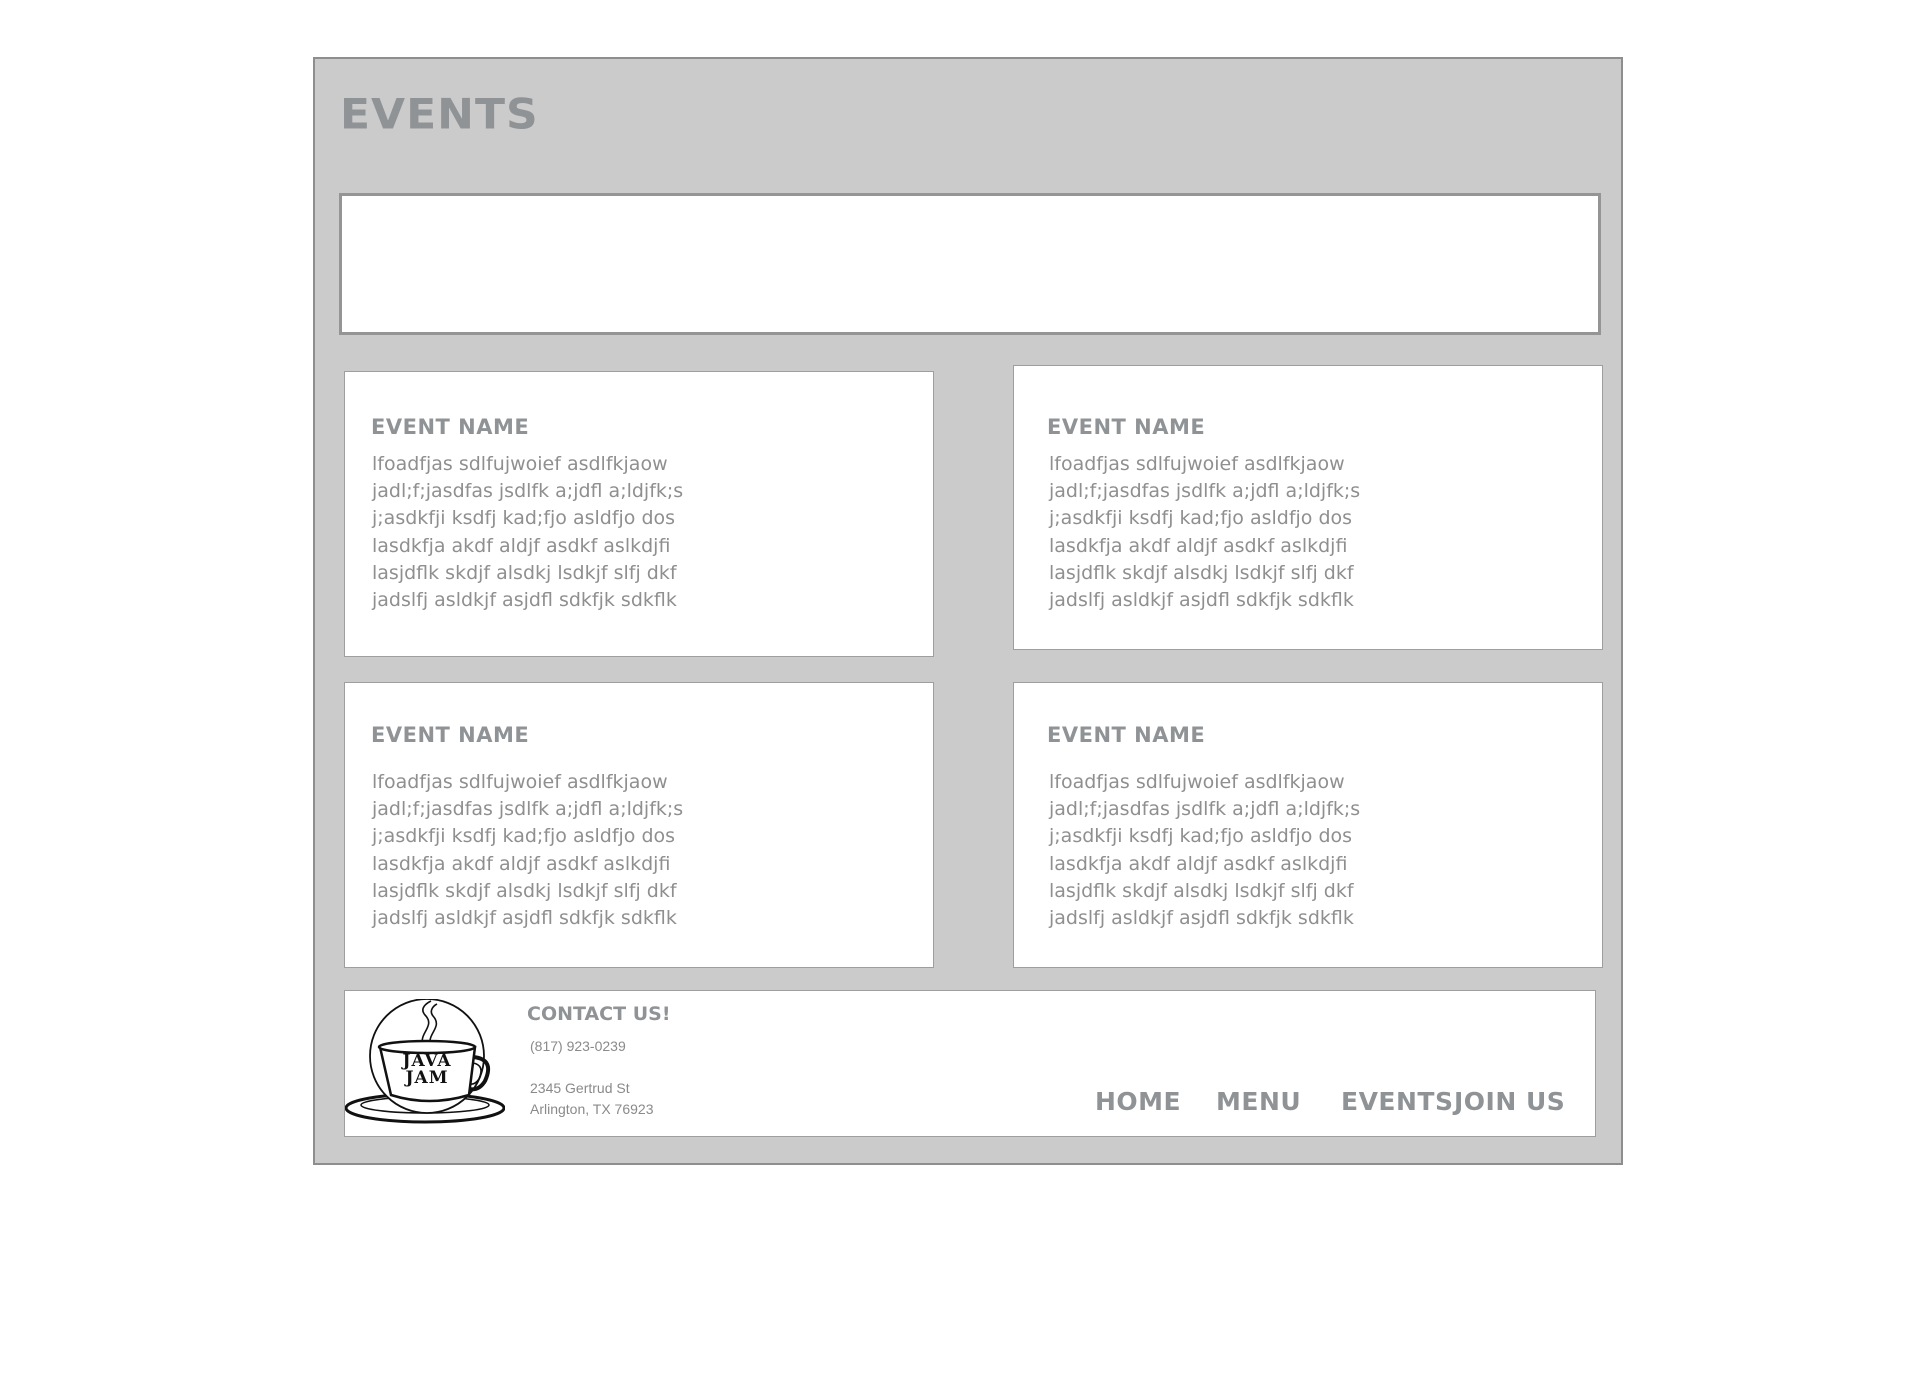  I want to click on banner-box, so click(970, 264).